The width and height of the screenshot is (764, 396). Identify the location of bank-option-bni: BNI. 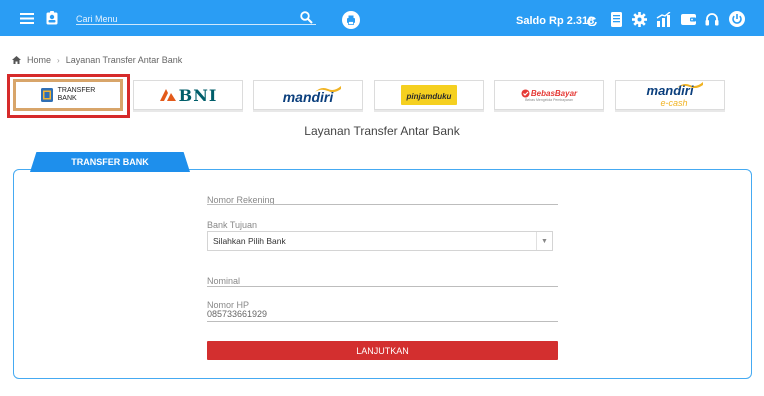
(188, 95).